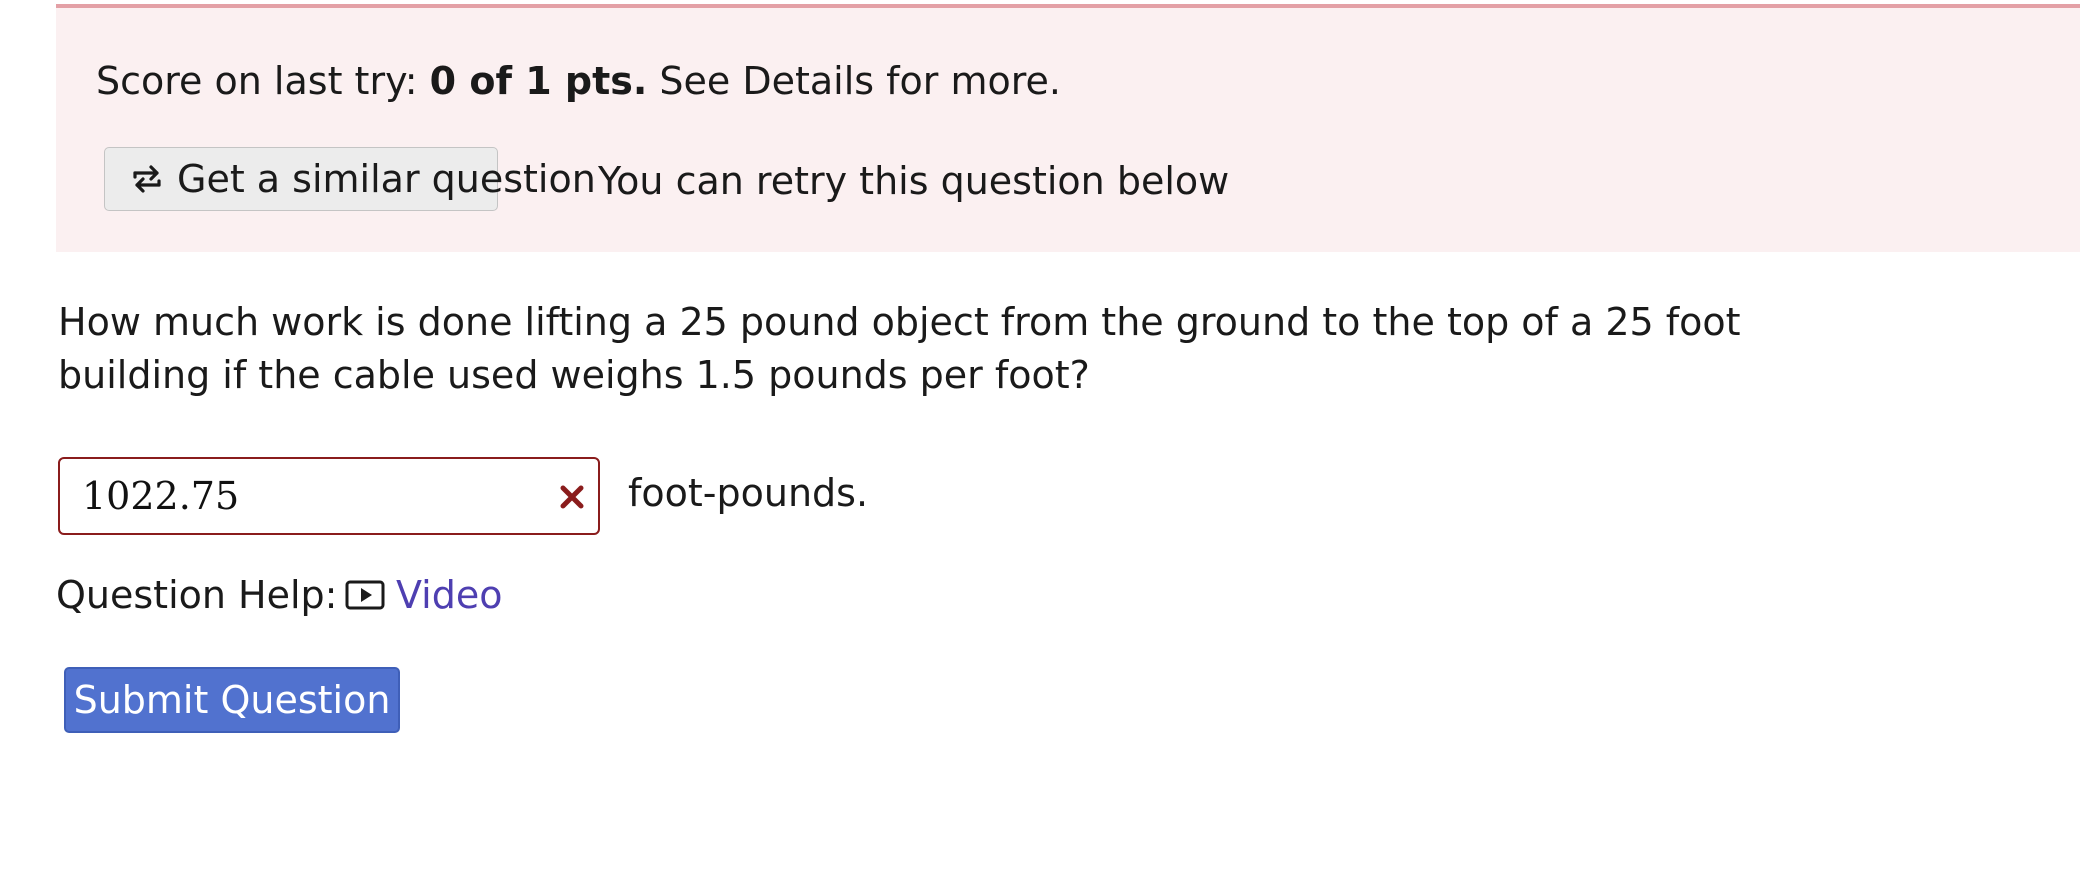 This screenshot has width=2080, height=890. What do you see at coordinates (914, 181) in the screenshot?
I see `retry-message: You can retry this question below` at bounding box center [914, 181].